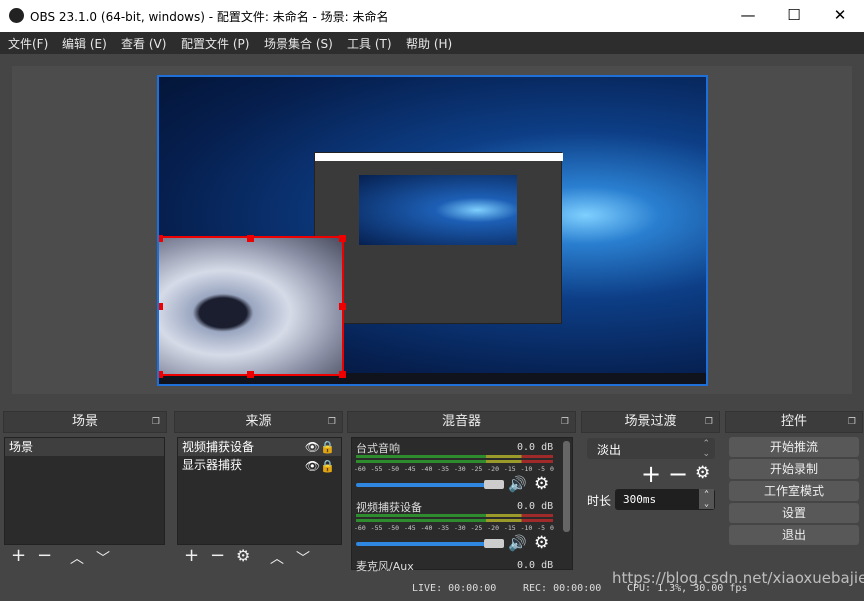 Image resolution: width=864 pixels, height=601 pixels. Describe the element at coordinates (794, 513) in the screenshot. I see `settings-button: 设置` at that location.